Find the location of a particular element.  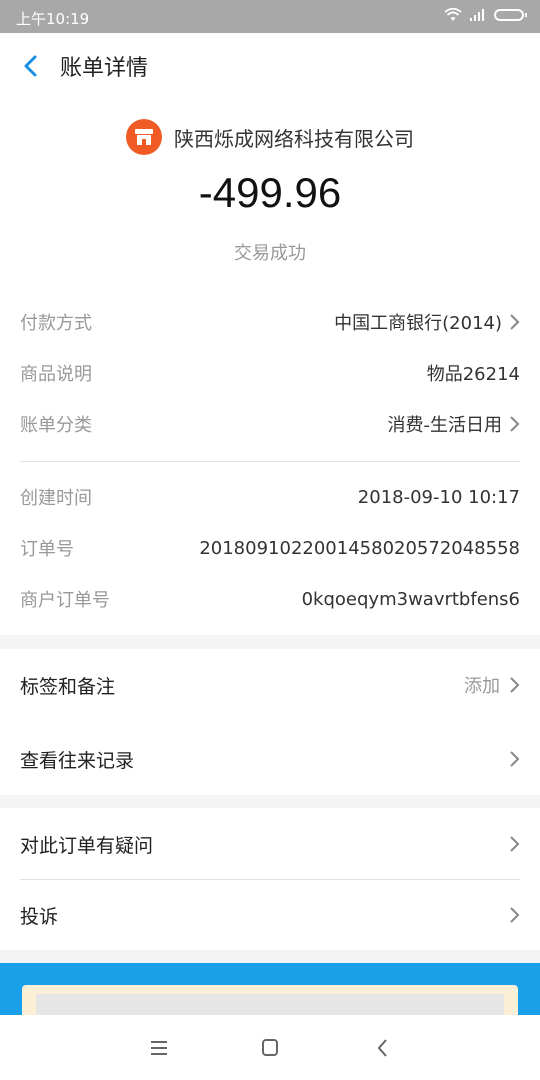

tags-add-value: 添加 is located at coordinates (482, 686).